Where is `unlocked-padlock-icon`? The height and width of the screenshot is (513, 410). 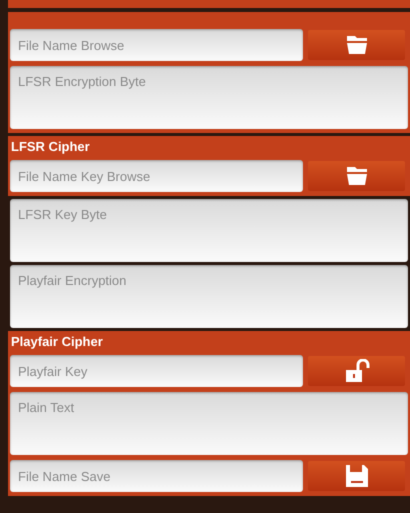
unlocked-padlock-icon is located at coordinates (357, 371).